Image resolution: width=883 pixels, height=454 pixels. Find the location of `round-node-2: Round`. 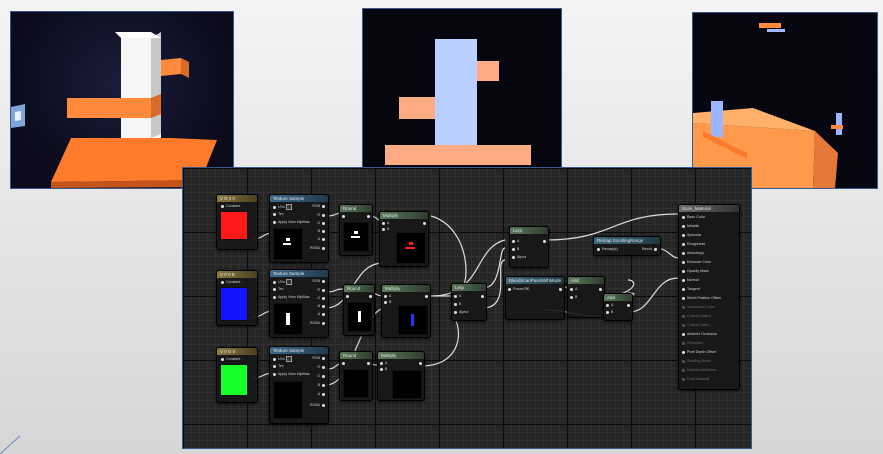

round-node-2: Round is located at coordinates (359, 310).